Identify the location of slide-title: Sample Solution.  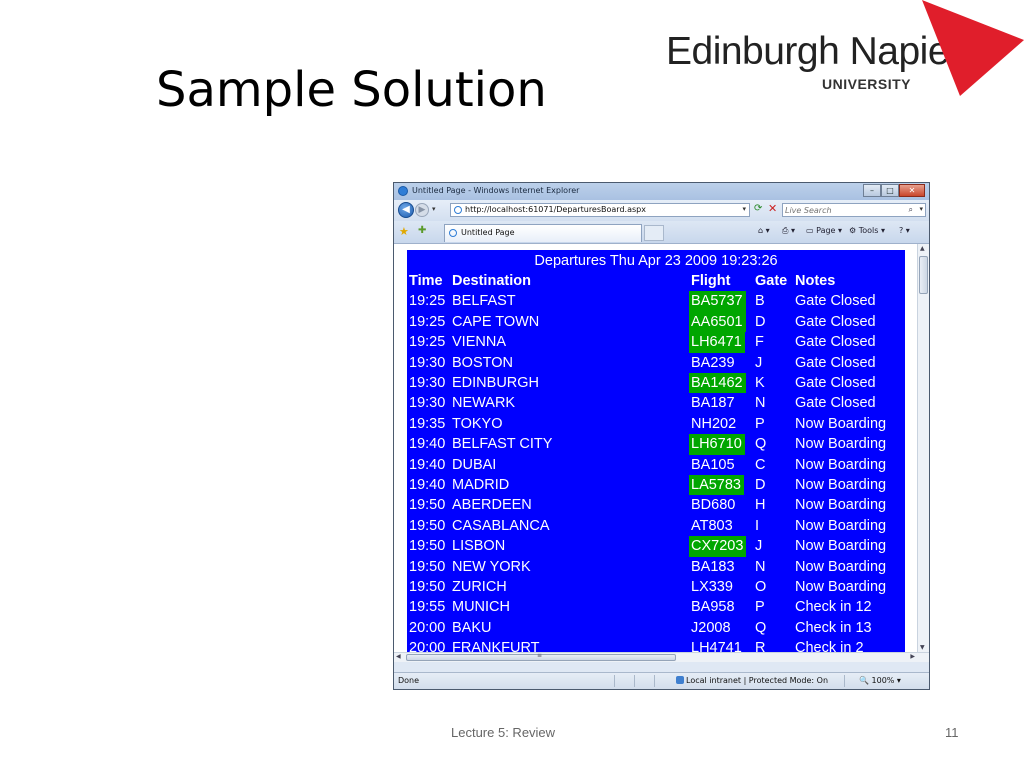
(351, 90).